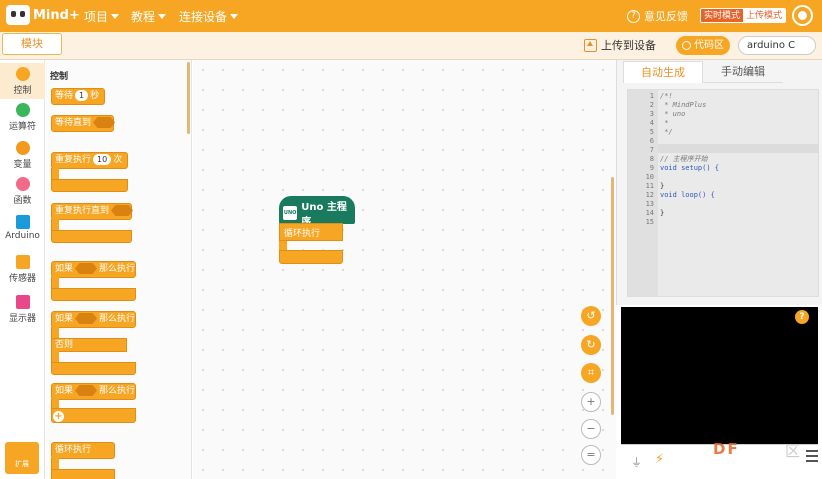 The image size is (822, 479). What do you see at coordinates (93, 391) in the screenshot?
I see `block-if-then-plus: 如果 那么执行` at bounding box center [93, 391].